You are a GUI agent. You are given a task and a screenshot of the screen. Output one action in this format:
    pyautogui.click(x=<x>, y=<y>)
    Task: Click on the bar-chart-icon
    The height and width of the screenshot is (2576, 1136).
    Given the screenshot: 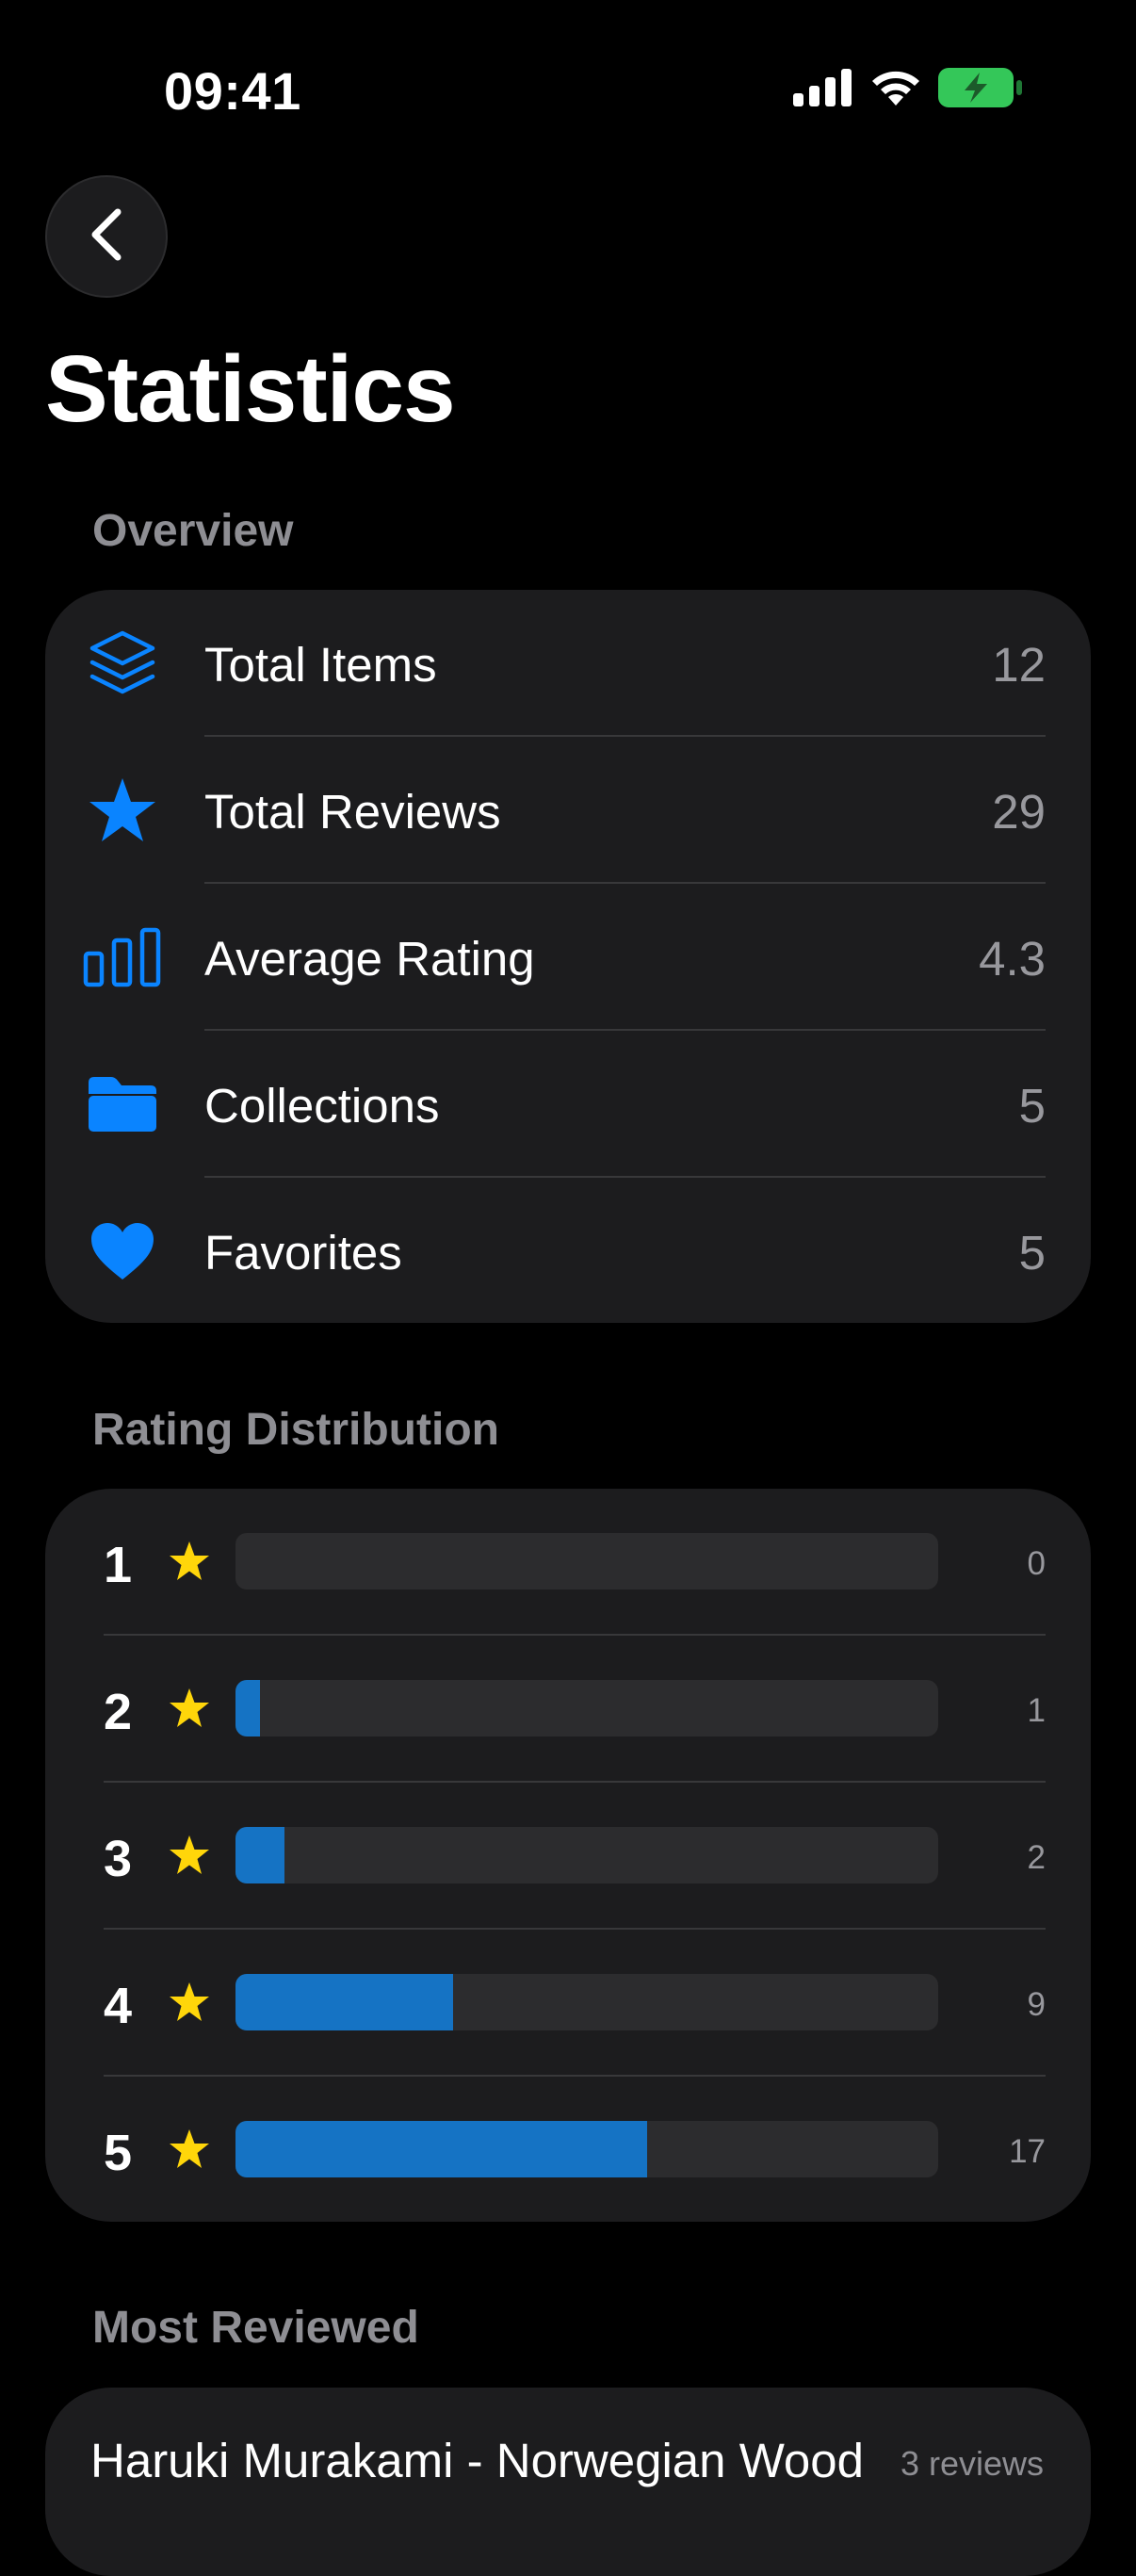 What is the action you would take?
    pyautogui.click(x=123, y=957)
    